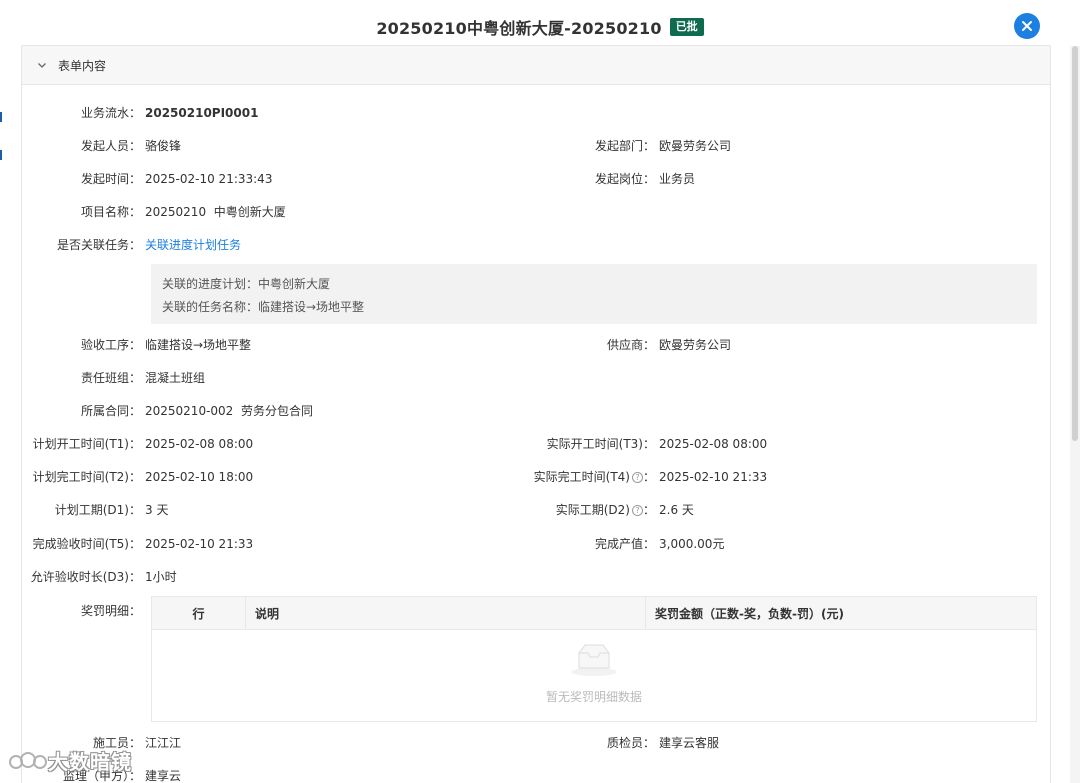 The width and height of the screenshot is (1080, 783). Describe the element at coordinates (199, 613) in the screenshot. I see `column-header-row-no: 行` at that location.